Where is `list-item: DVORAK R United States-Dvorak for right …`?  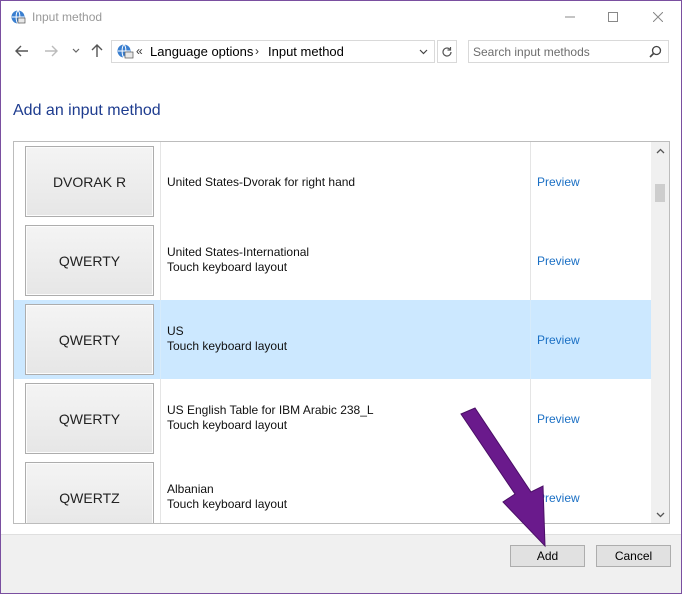
list-item: DVORAK R United States-Dvorak for right … is located at coordinates (332, 181).